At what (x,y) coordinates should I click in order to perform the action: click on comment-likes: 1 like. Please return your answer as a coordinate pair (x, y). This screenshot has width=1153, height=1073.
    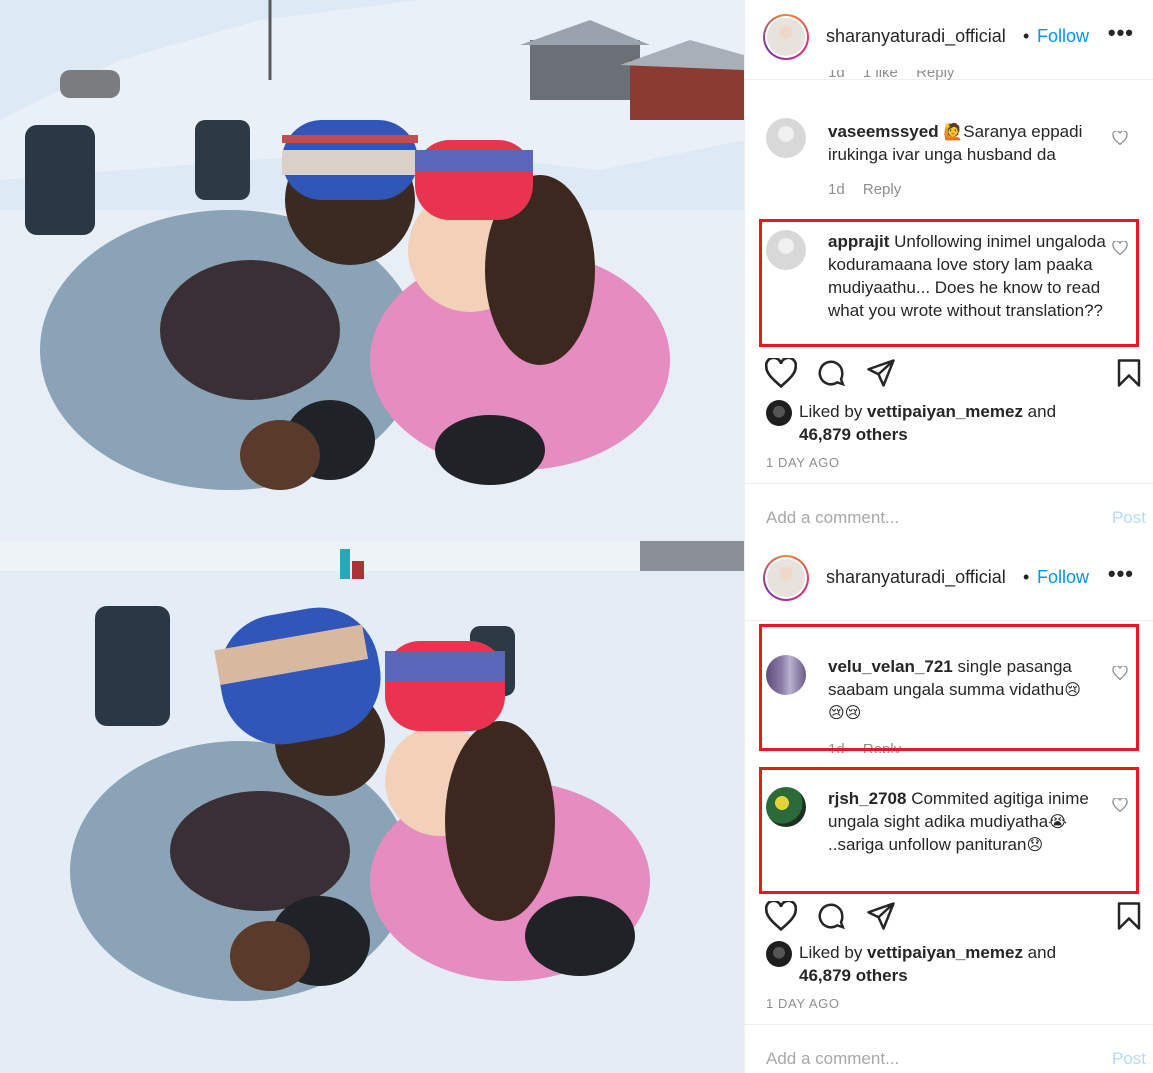
    Looking at the image, I should click on (880, 75).